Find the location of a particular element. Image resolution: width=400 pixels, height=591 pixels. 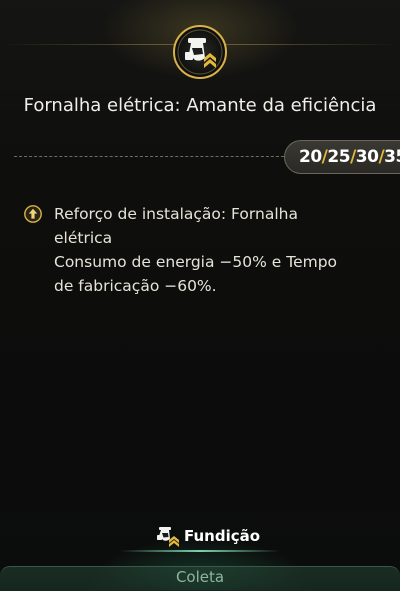

tab-fundicao: Fundição is located at coordinates (208, 536).